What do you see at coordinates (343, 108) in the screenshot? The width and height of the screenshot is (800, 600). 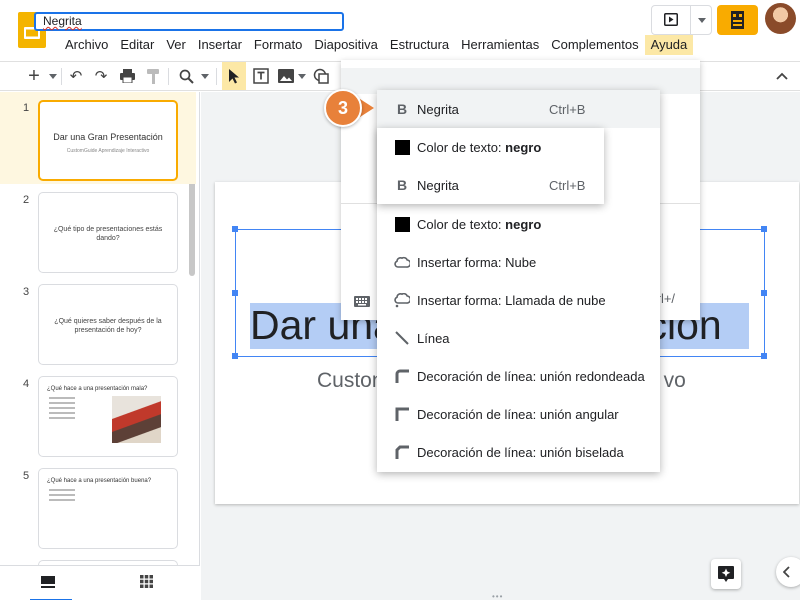 I see `step-badge: 3` at bounding box center [343, 108].